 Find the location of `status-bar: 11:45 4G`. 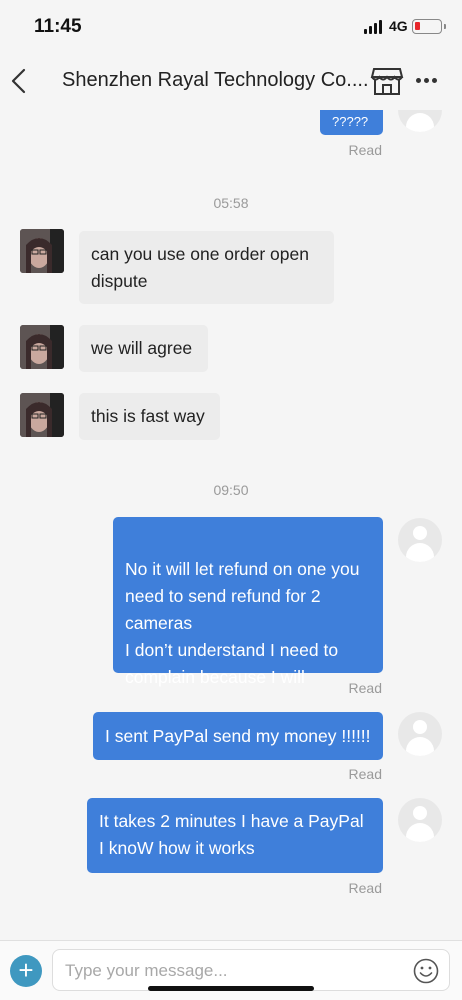

status-bar: 11:45 4G is located at coordinates (231, 28).